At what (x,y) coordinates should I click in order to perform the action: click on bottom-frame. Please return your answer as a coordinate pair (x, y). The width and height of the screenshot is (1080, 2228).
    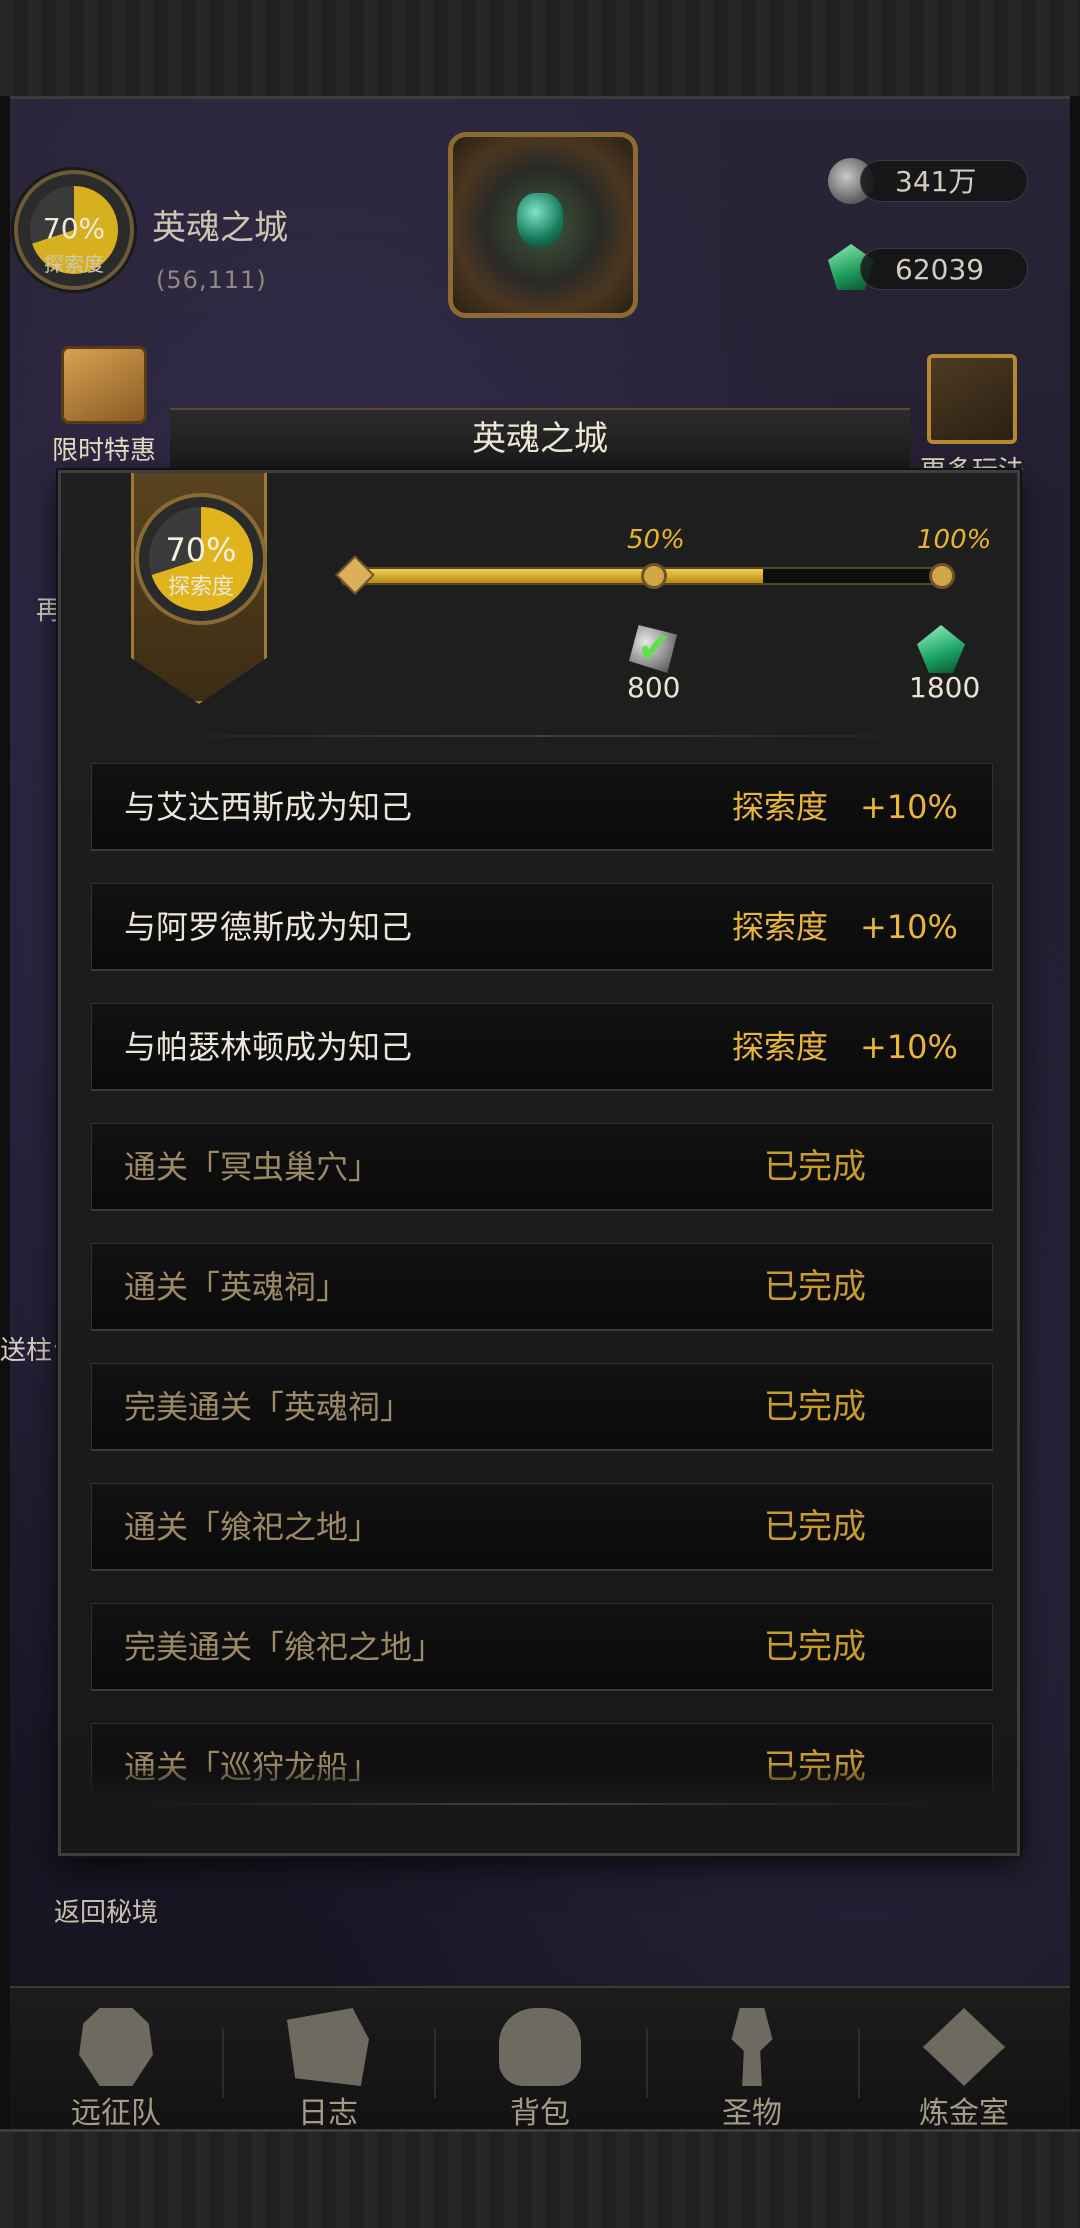
    Looking at the image, I should click on (540, 2178).